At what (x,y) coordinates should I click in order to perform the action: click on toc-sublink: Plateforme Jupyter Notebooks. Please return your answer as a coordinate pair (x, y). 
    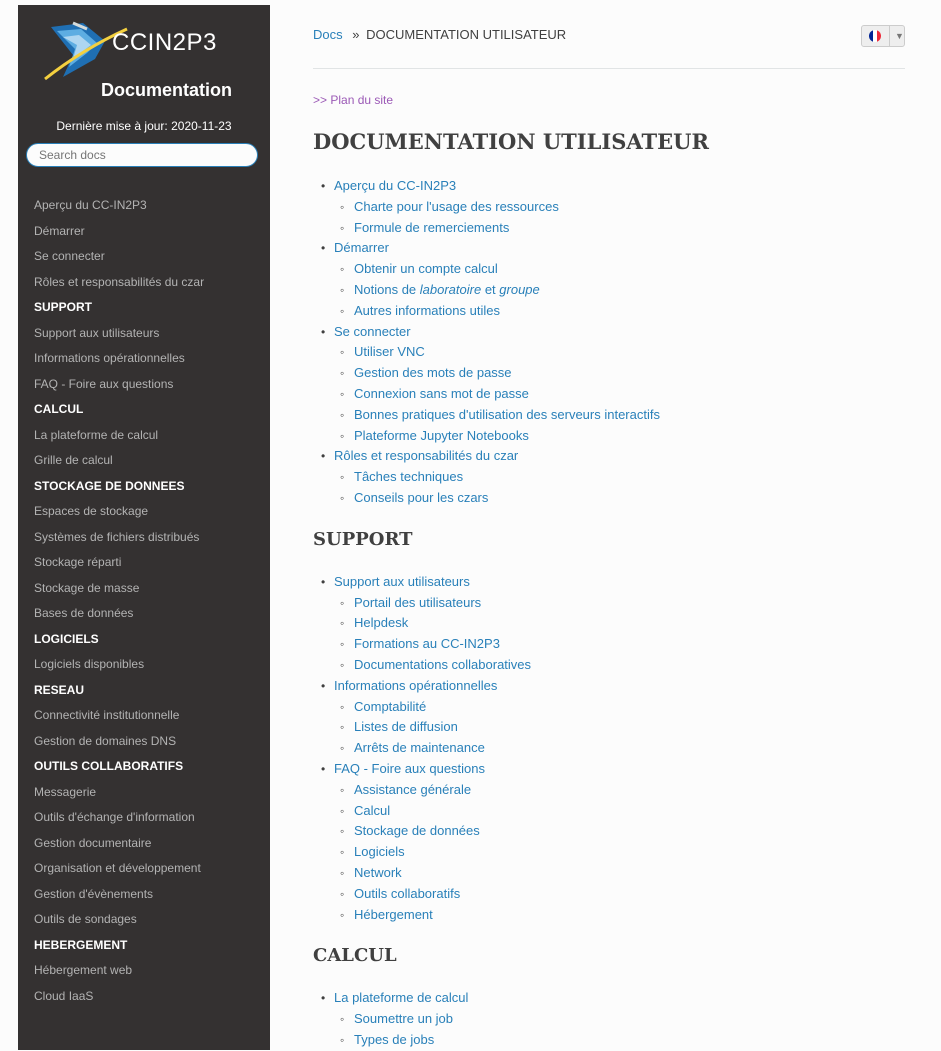
    Looking at the image, I should click on (441, 435).